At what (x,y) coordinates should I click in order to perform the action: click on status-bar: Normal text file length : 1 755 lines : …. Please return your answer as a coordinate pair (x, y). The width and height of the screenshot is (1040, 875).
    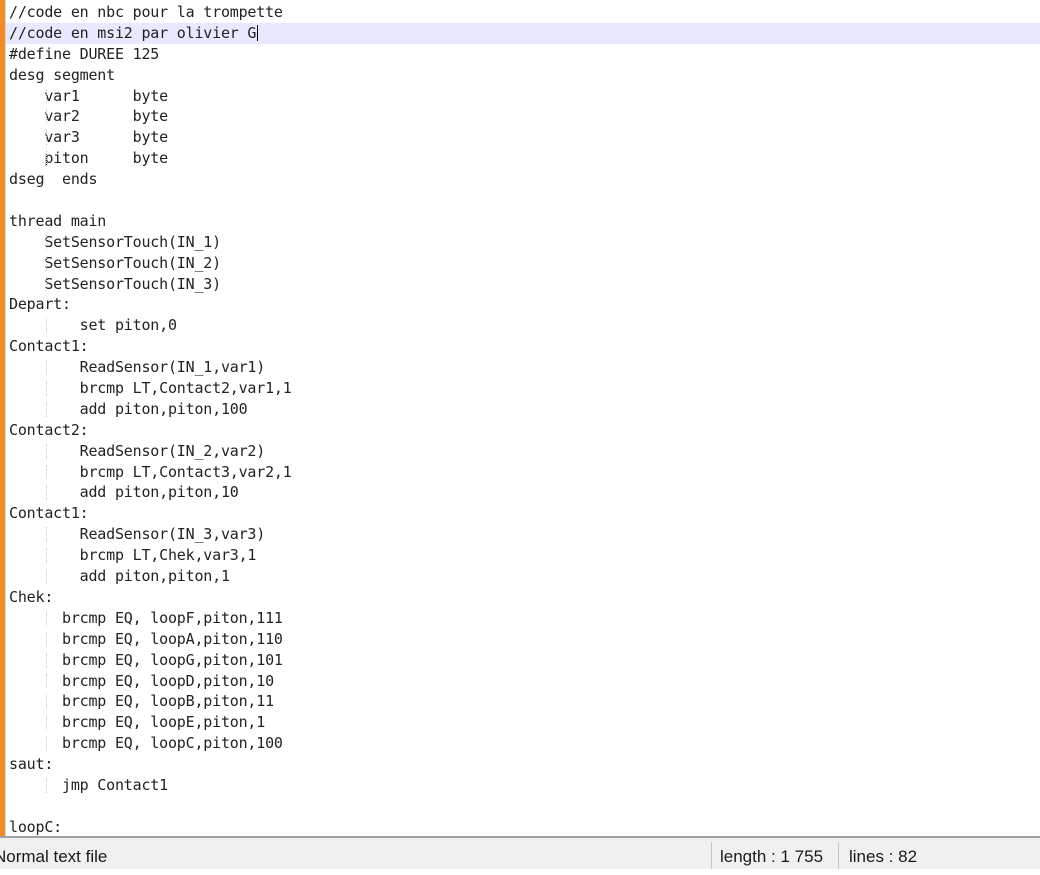
    Looking at the image, I should click on (520, 853).